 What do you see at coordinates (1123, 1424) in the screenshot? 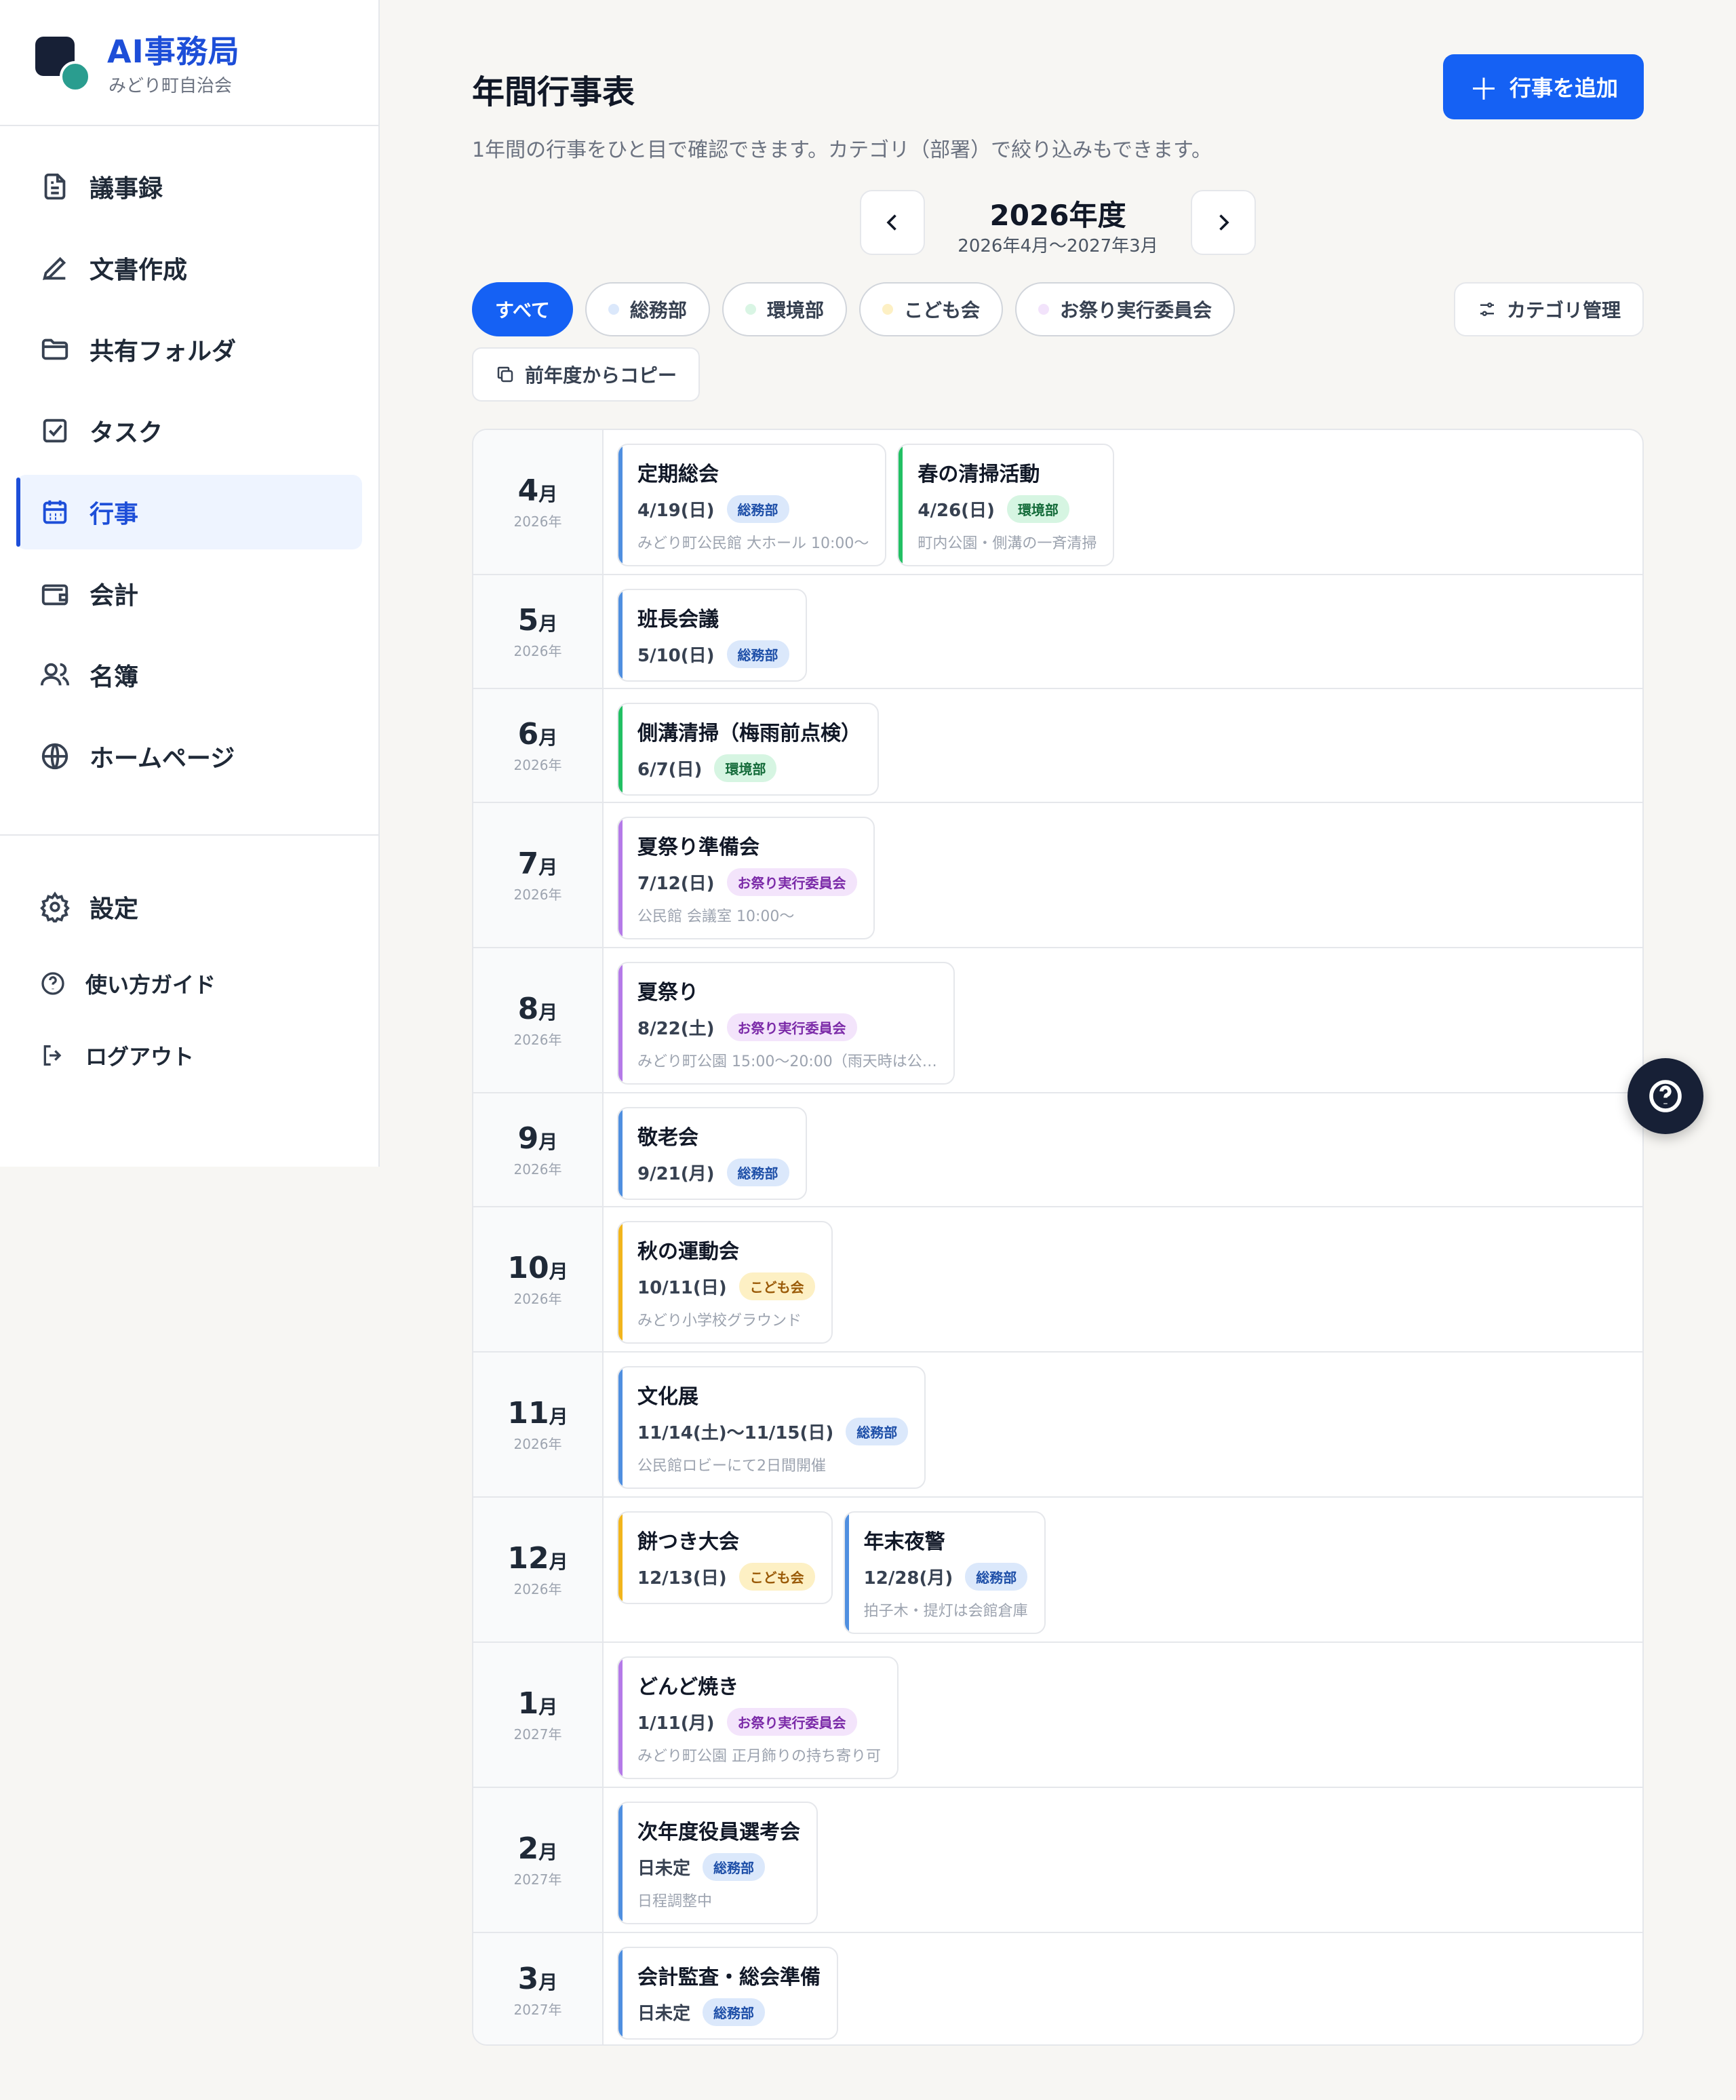
I see `month-events: 文化展 11/14(土)〜11/15(日) 総務部 公民館ロビーにて2日間開催` at bounding box center [1123, 1424].